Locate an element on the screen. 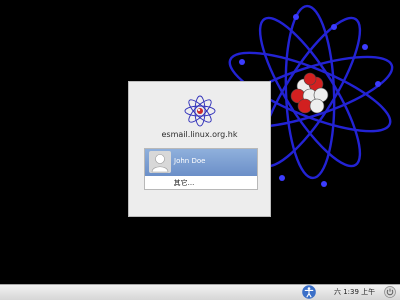 The height and width of the screenshot is (300, 400). hostname-label: esmail.linux.org.hk is located at coordinates (199, 134).